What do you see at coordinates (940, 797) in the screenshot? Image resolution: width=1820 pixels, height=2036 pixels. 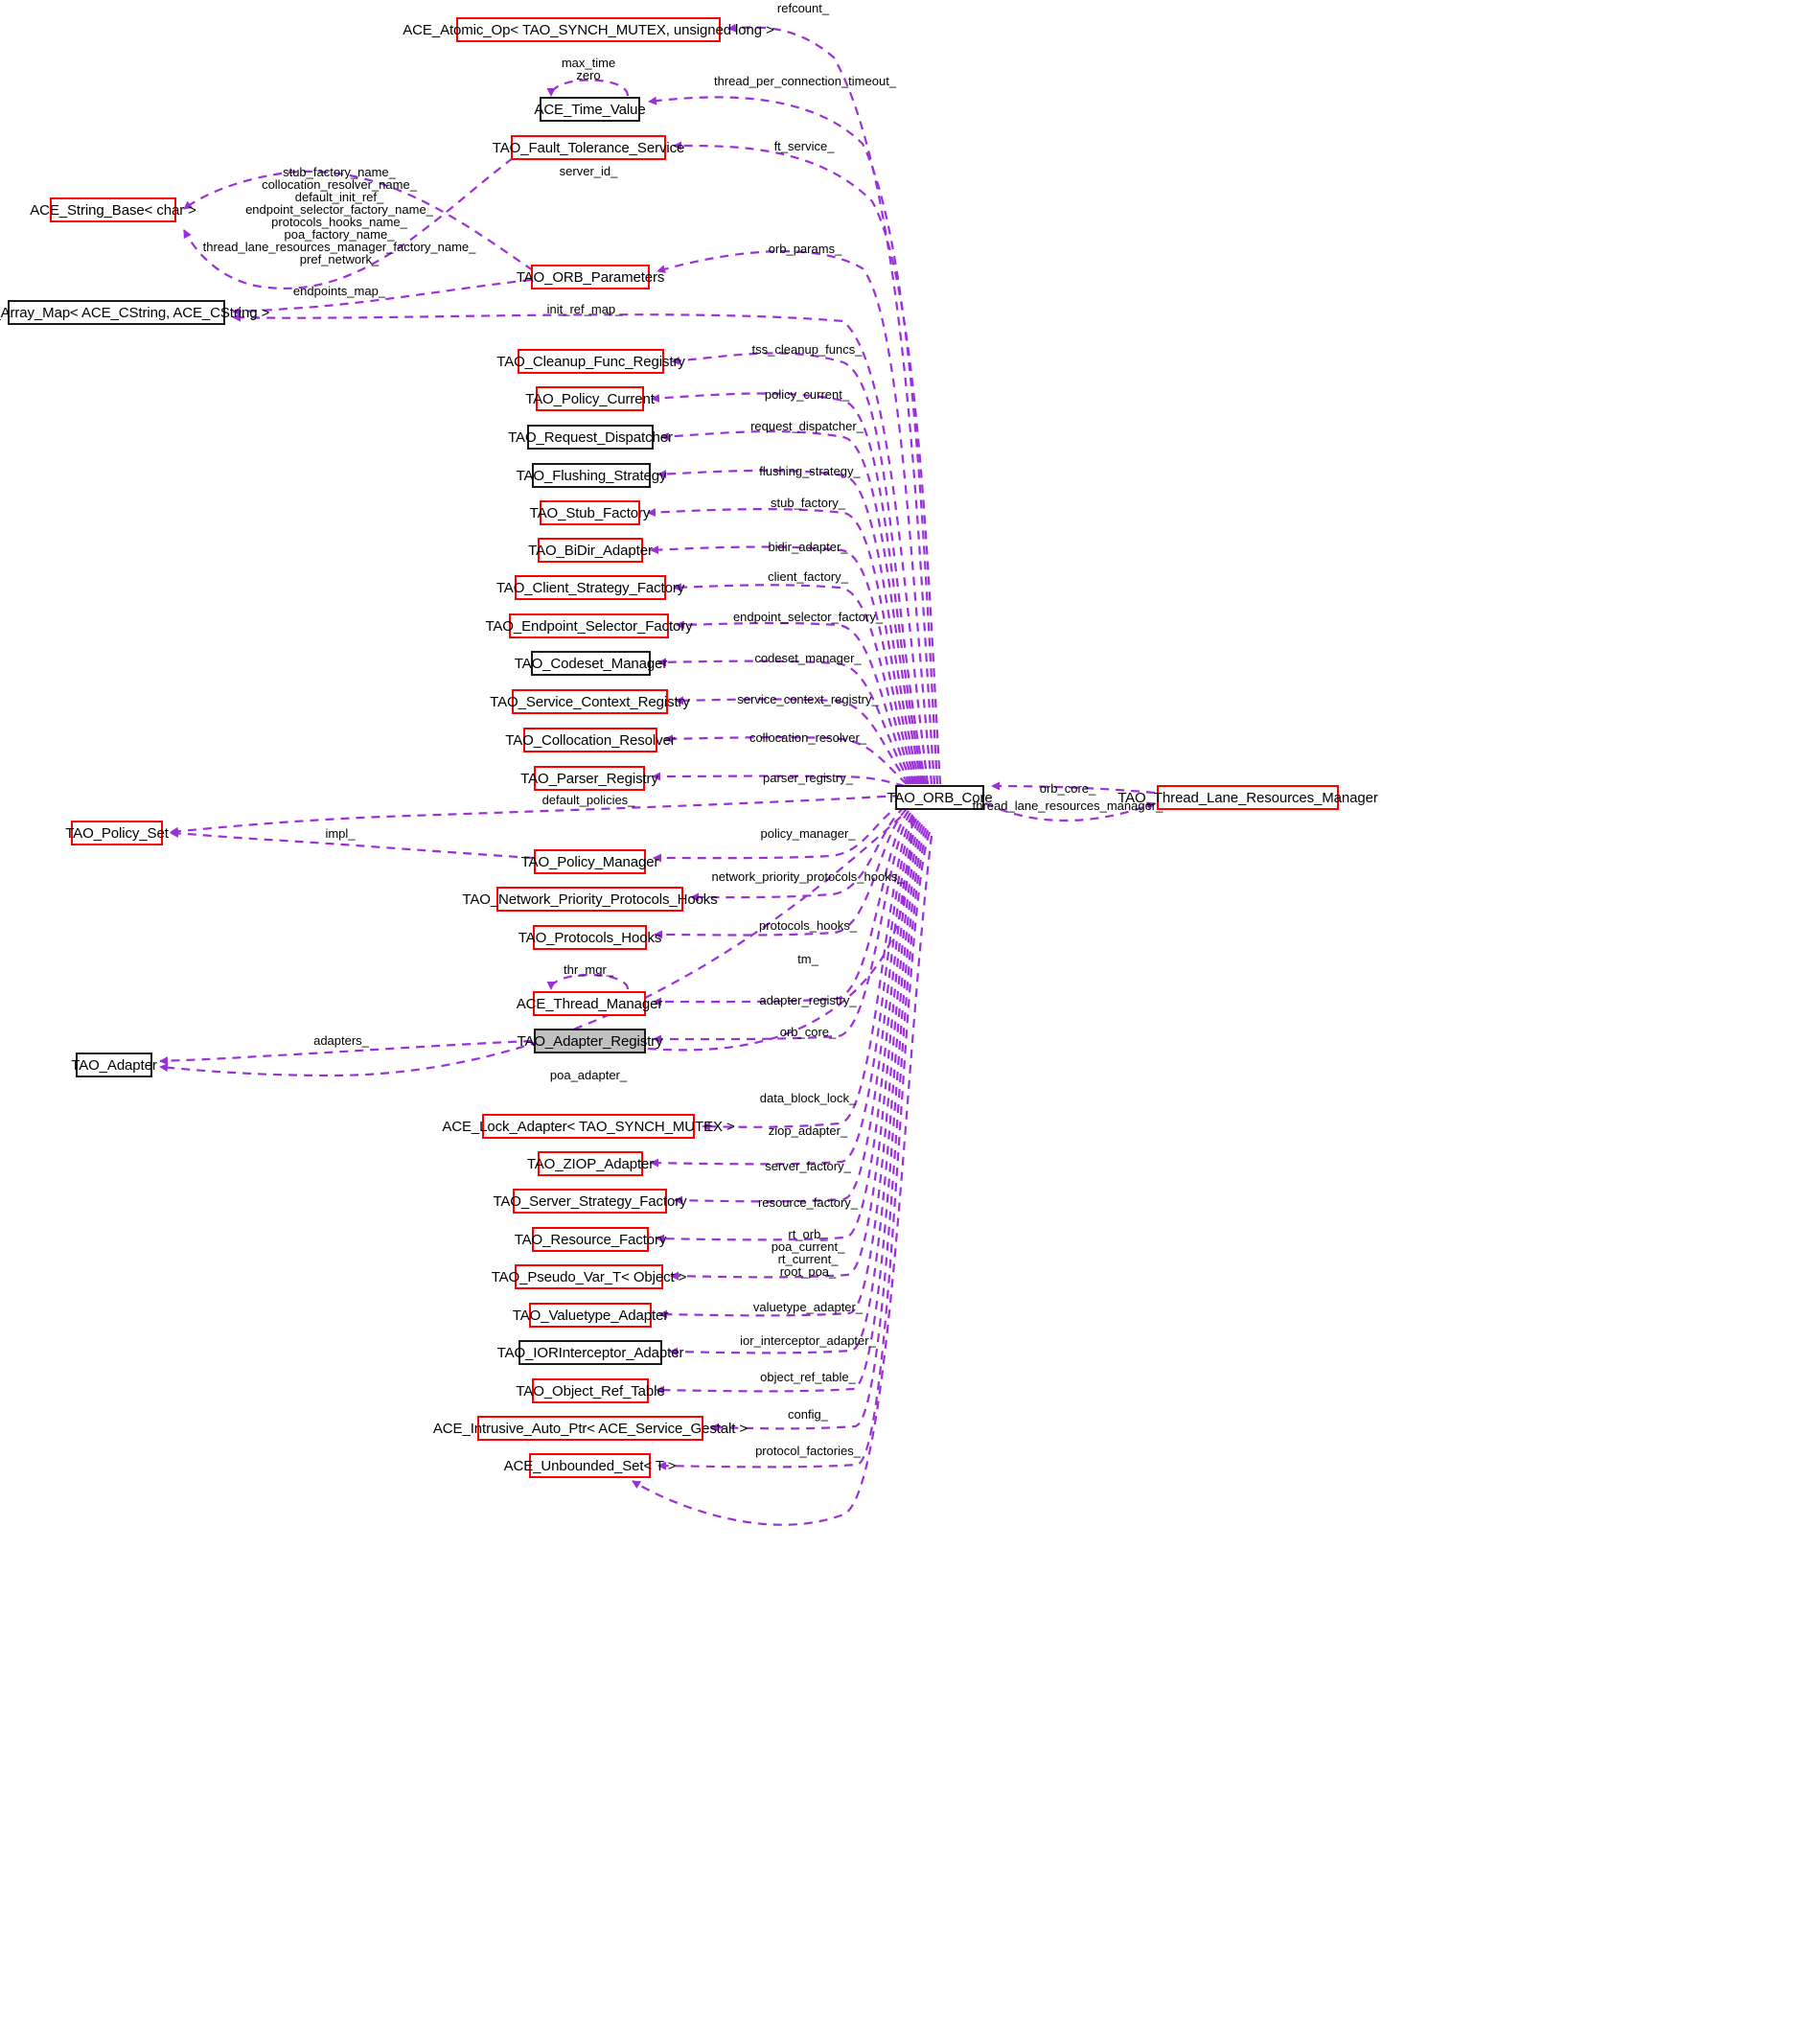 I see `class-node-orb_core: TAO_ORB_Core` at bounding box center [940, 797].